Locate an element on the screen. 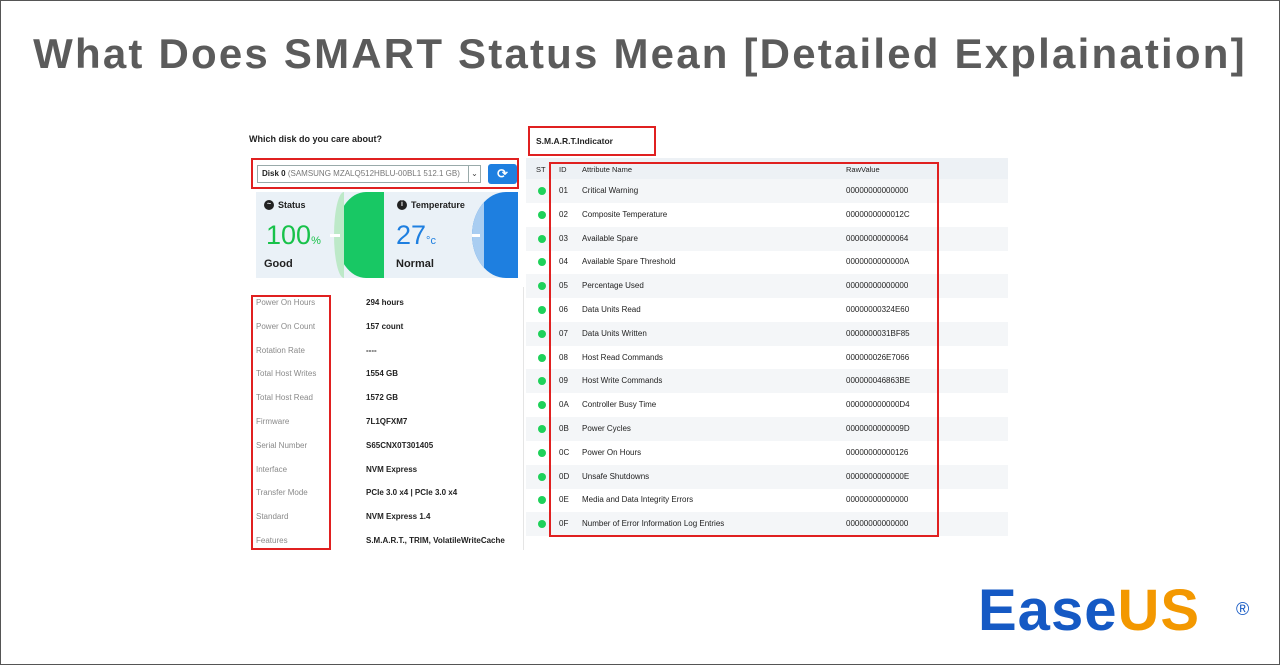 This screenshot has height=665, width=1280. status-gauge-needle is located at coordinates (335, 235).